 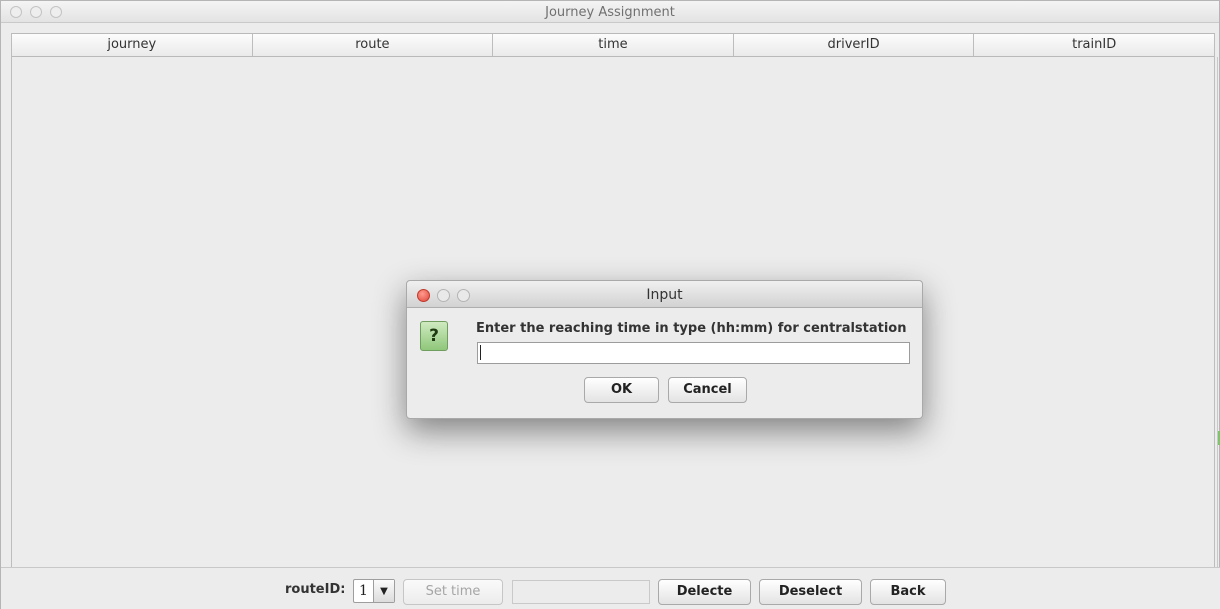 I want to click on column-header-route: route, so click(x=373, y=45).